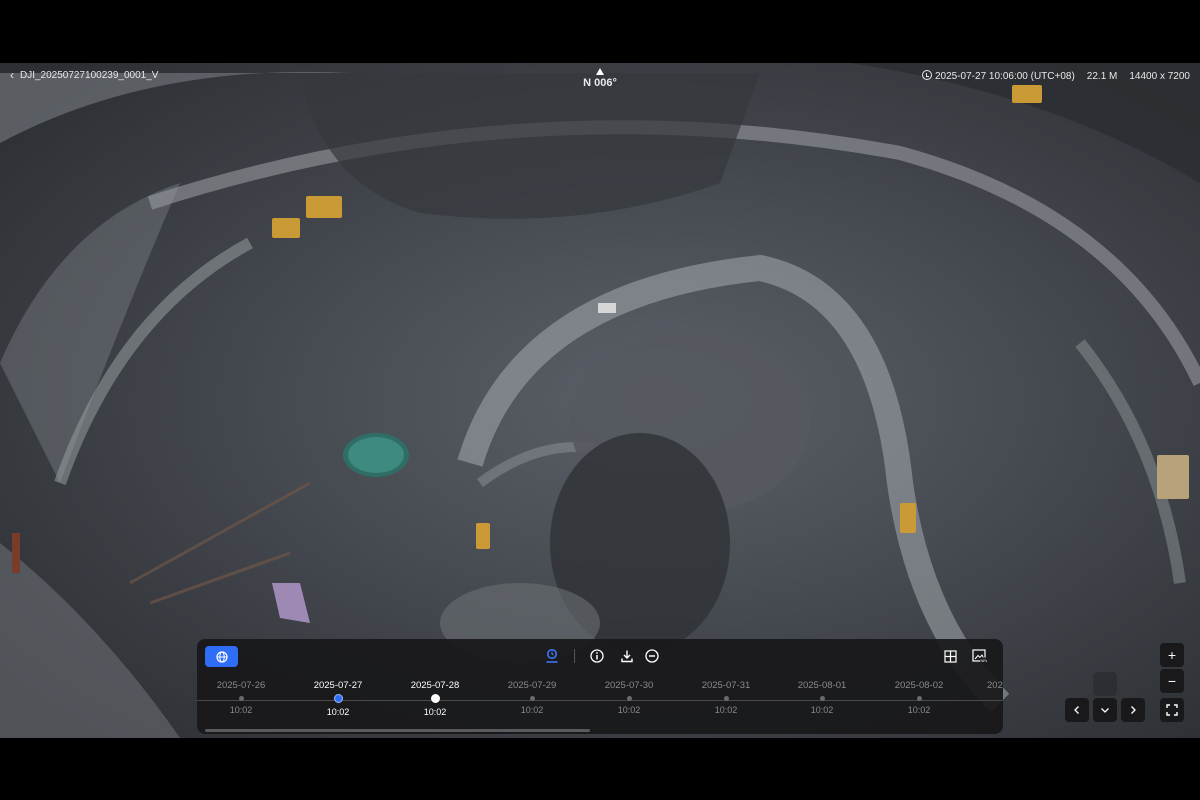 The height and width of the screenshot is (800, 1200). Describe the element at coordinates (998, 76) in the screenshot. I see `capture-time: 2025-07-27 10:06:00 (UTC+08)` at that location.